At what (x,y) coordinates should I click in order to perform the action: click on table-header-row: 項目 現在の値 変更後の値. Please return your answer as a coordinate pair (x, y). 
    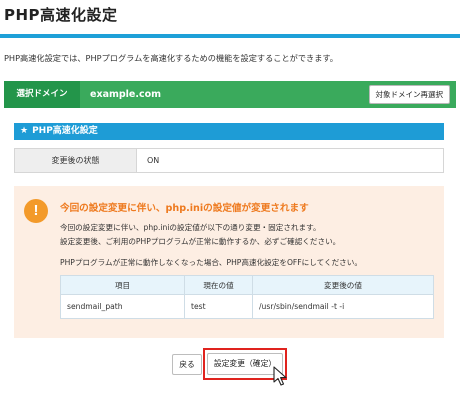
    Looking at the image, I should click on (247, 285).